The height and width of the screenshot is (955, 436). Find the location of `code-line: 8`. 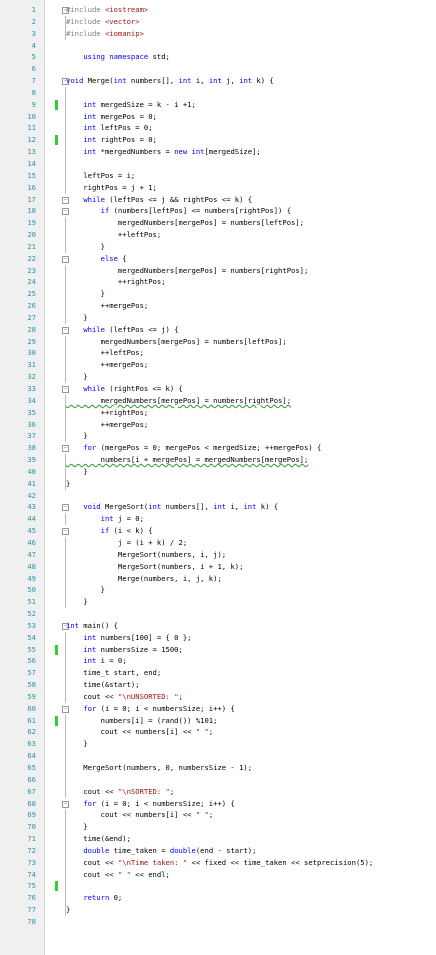

code-line: 8 is located at coordinates (218, 92).